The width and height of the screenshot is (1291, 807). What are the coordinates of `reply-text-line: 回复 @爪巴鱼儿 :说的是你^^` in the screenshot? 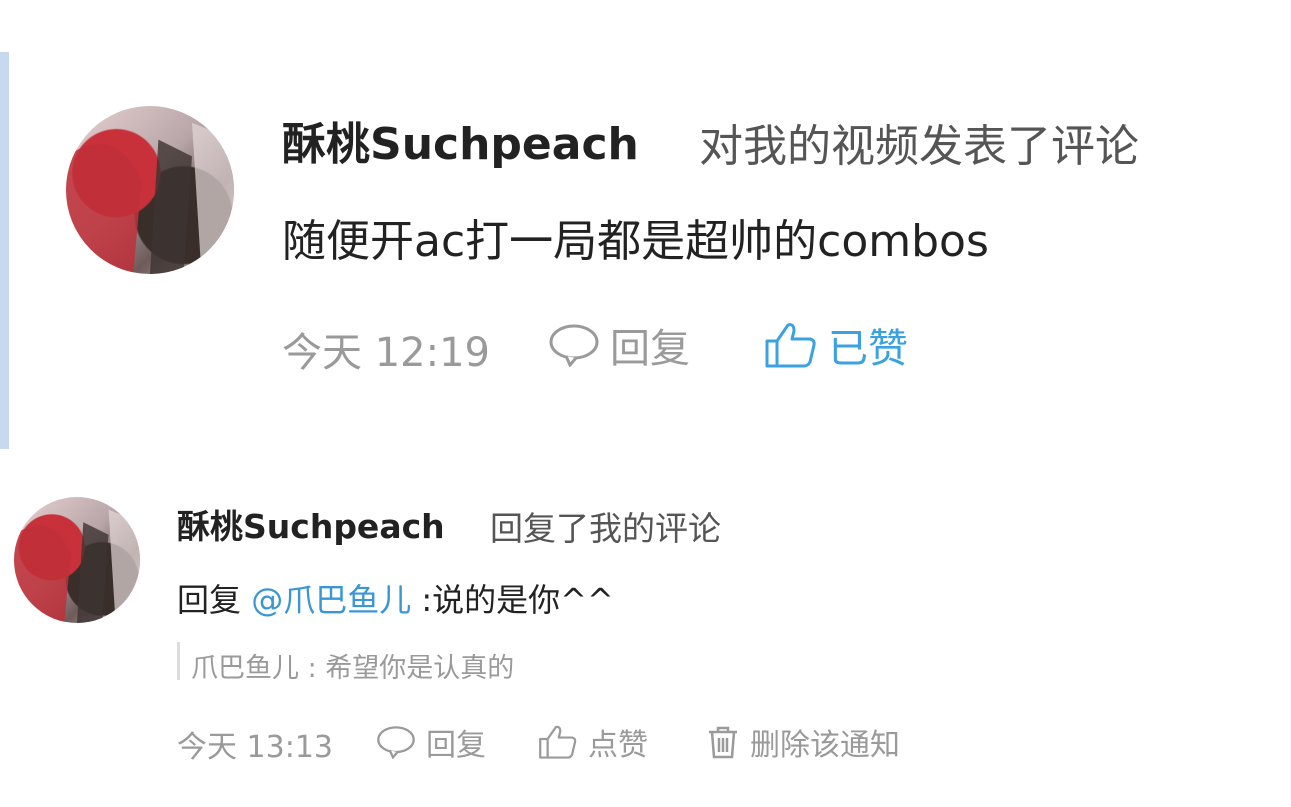 It's located at (395, 598).